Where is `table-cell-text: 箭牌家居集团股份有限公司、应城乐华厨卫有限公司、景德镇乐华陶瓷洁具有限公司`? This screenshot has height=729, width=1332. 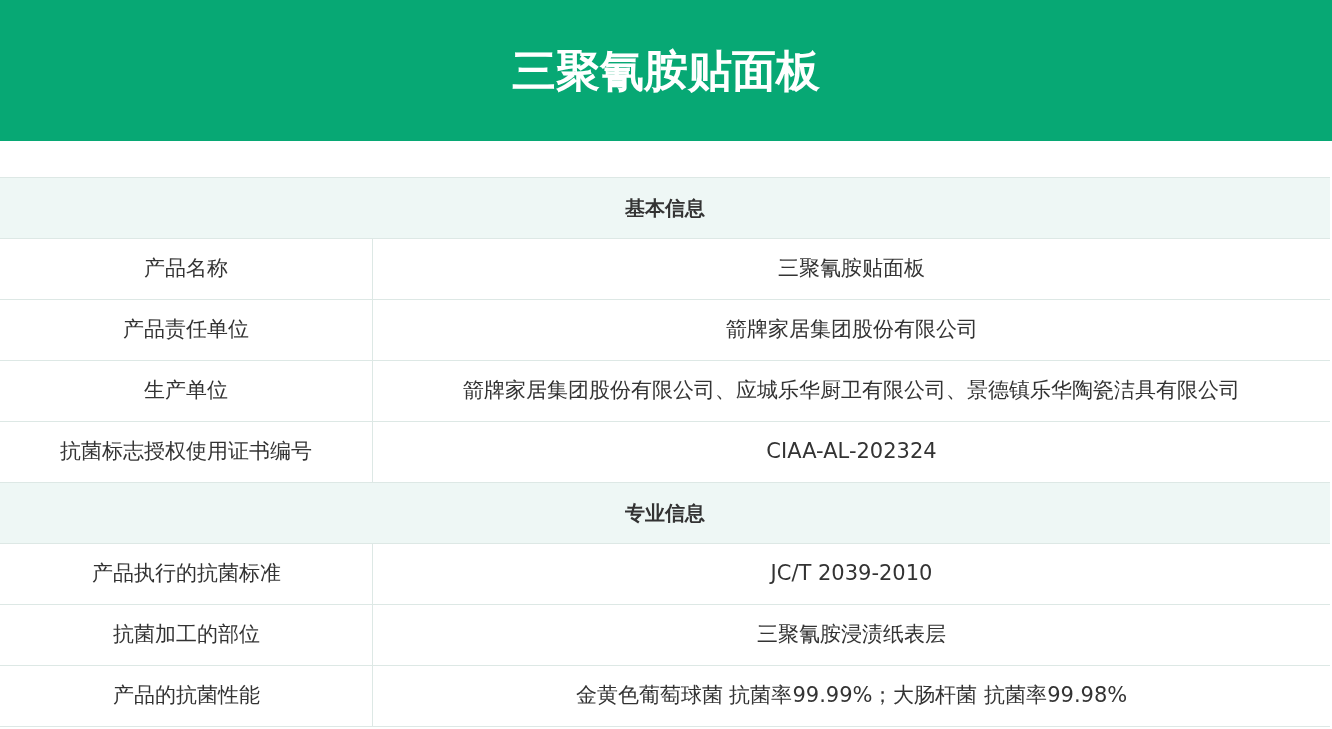 table-cell-text: 箭牌家居集团股份有限公司、应城乐华厨卫有限公司、景德镇乐华陶瓷洁具有限公司 is located at coordinates (851, 391).